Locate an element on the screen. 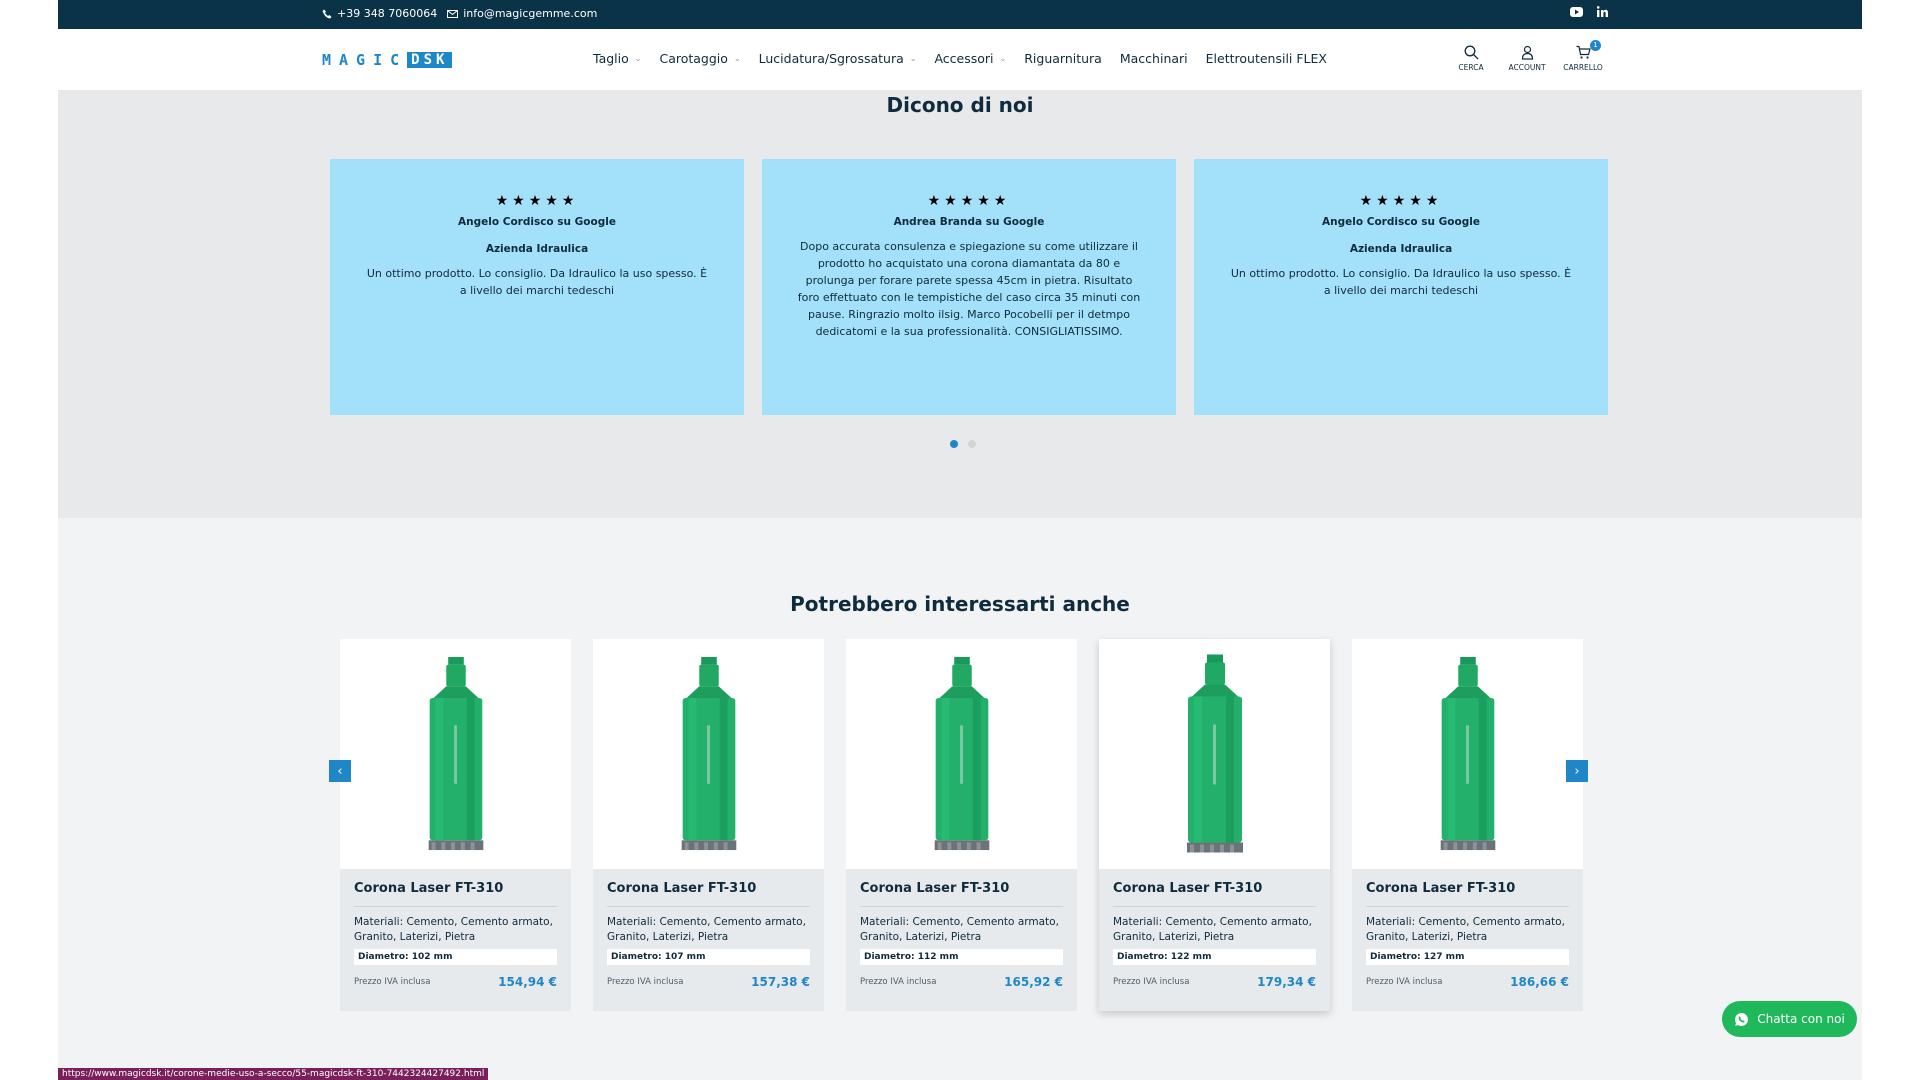 Image resolution: width=1920 pixels, height=1080 pixels. carousel-dots is located at coordinates (963, 444).